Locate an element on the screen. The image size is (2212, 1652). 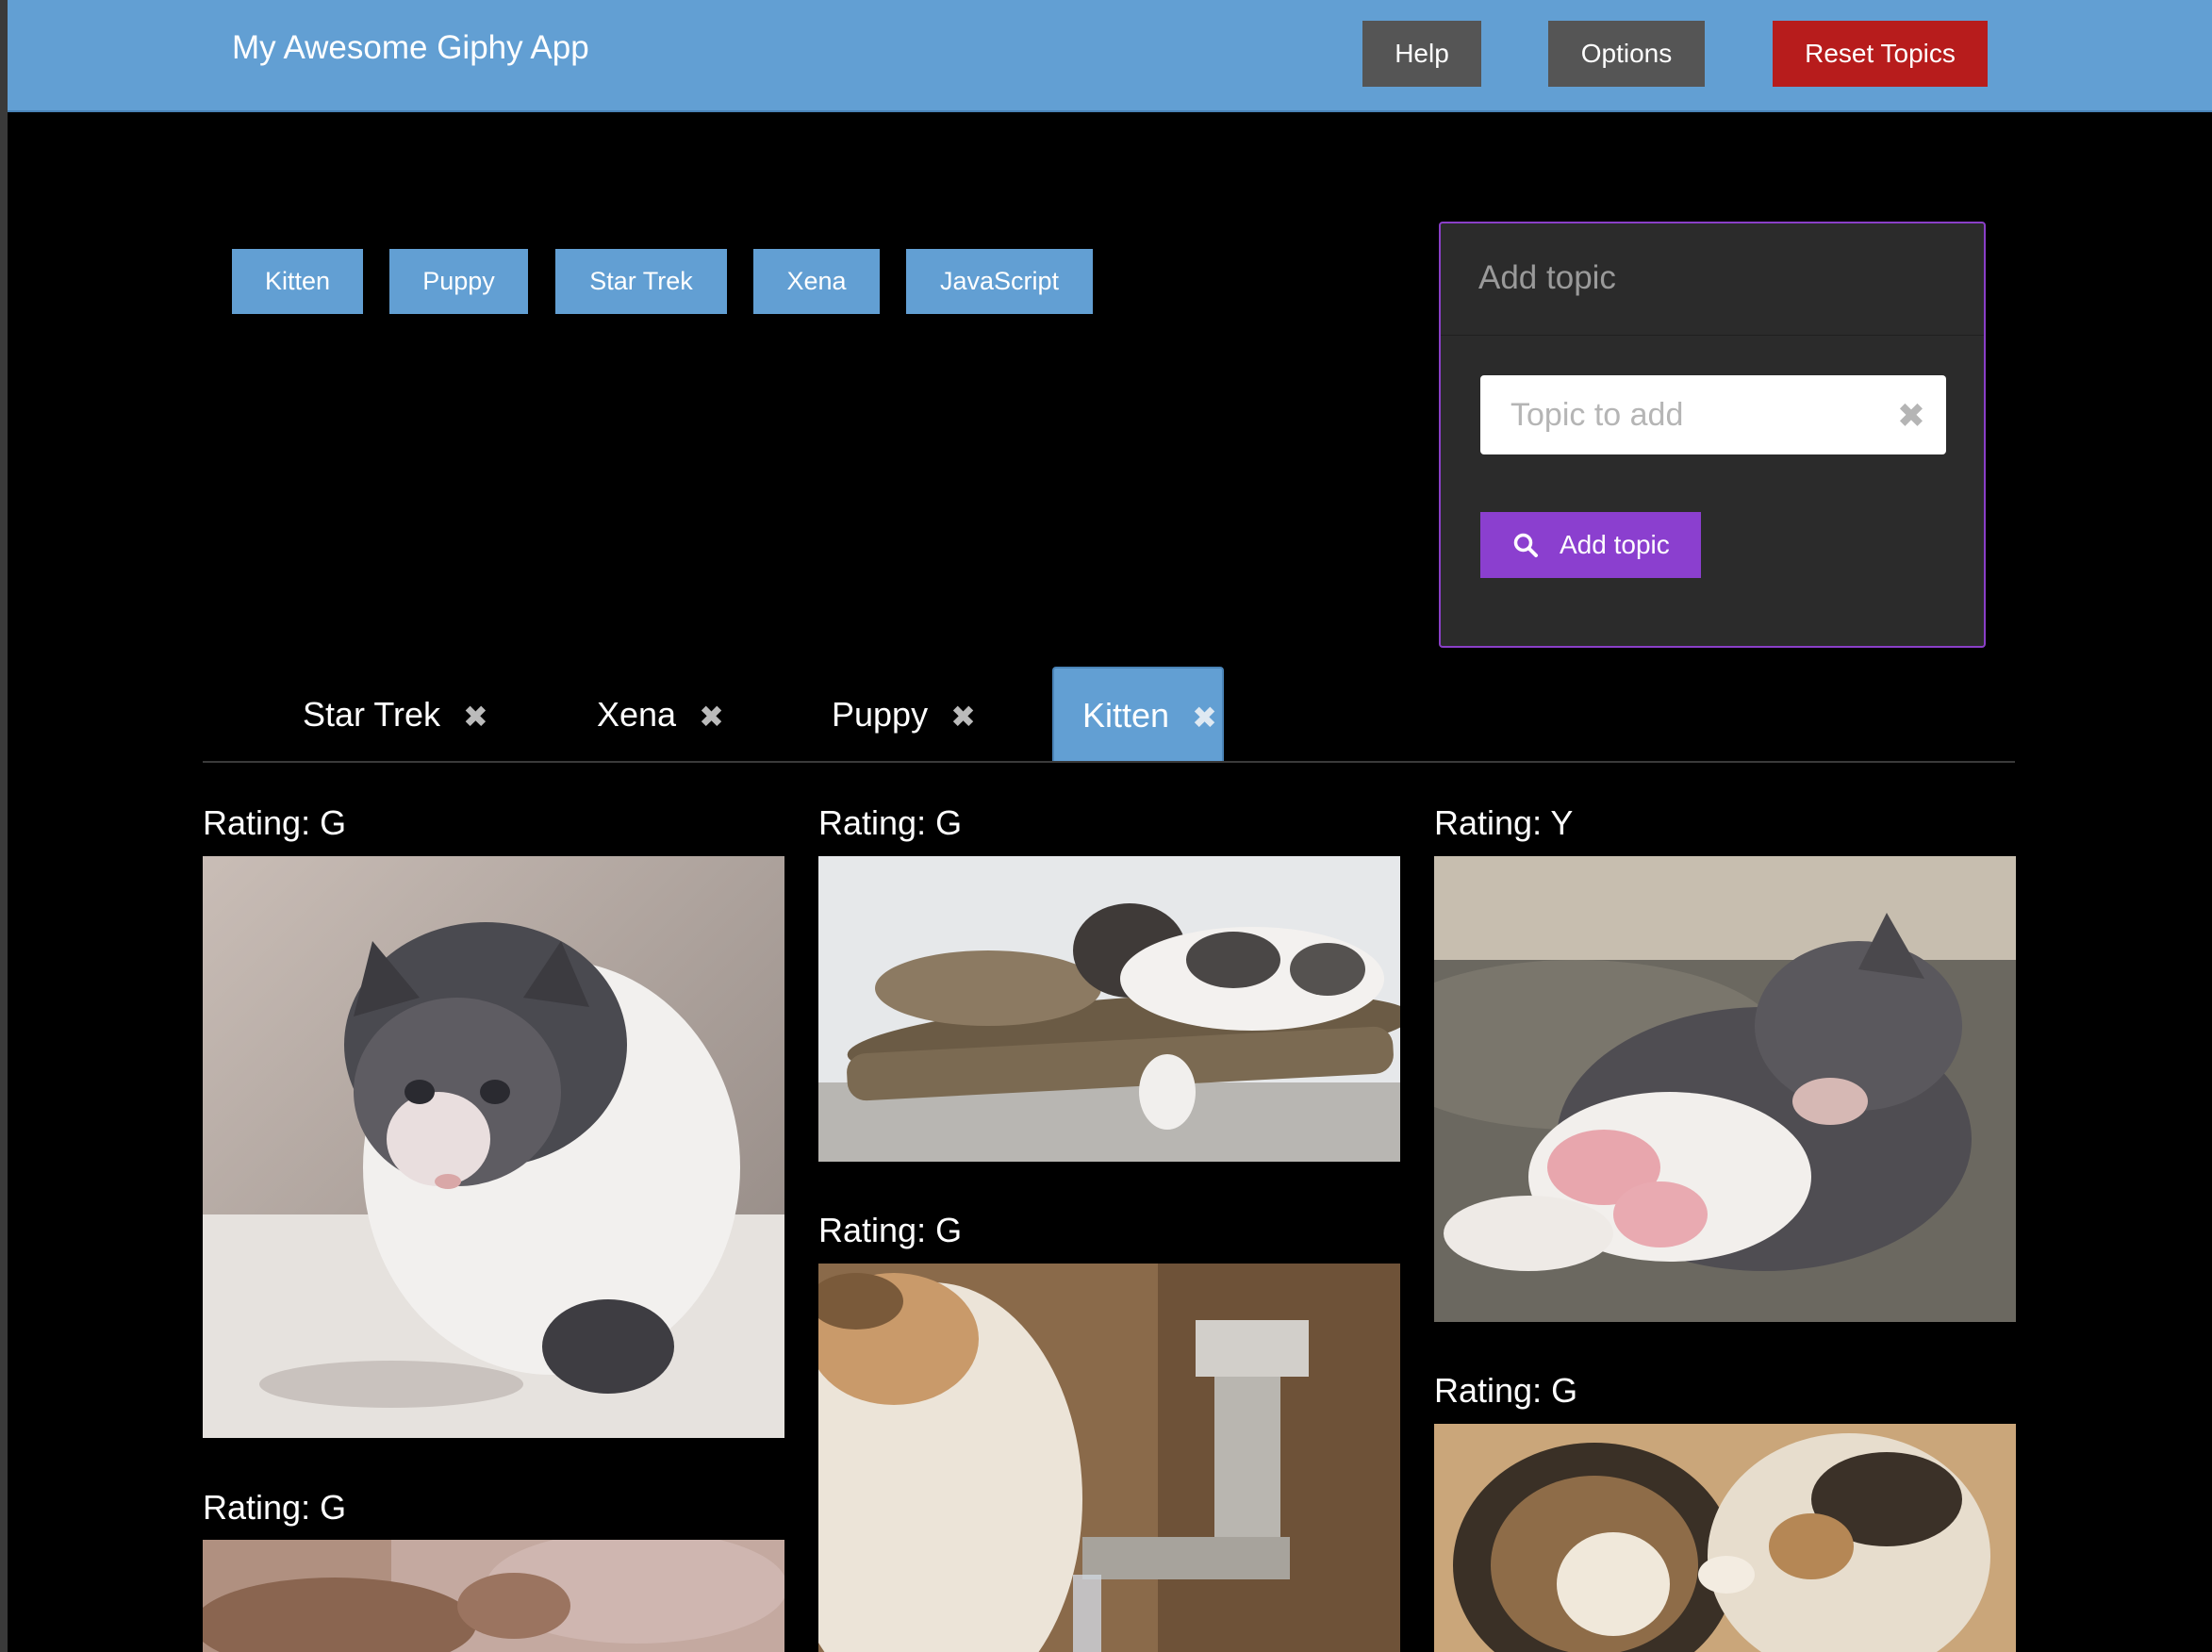
tab-label: Star Trek is located at coordinates (372, 714).